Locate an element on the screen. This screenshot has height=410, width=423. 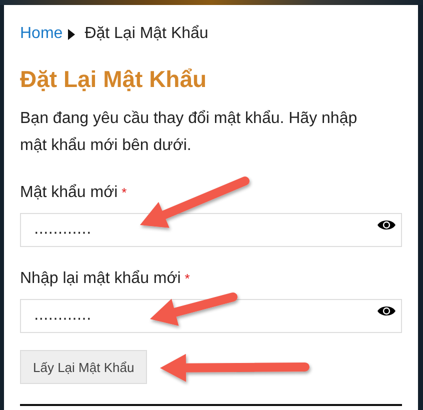
breadcrumb-link: Home is located at coordinates (41, 34).